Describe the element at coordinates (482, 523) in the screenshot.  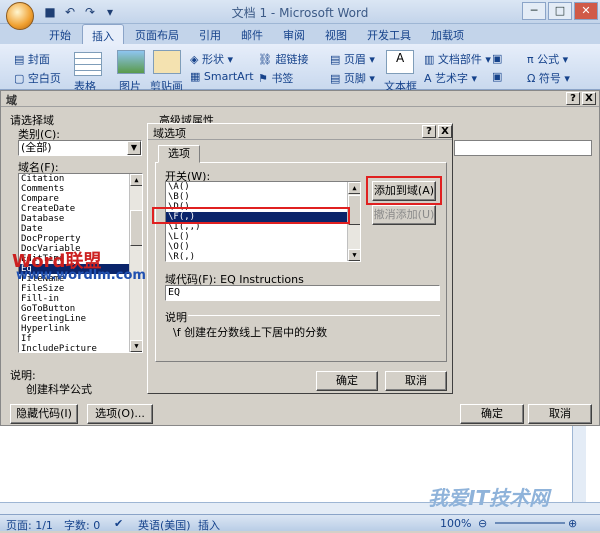
I see `zoom-out-icon: ⊖` at that location.